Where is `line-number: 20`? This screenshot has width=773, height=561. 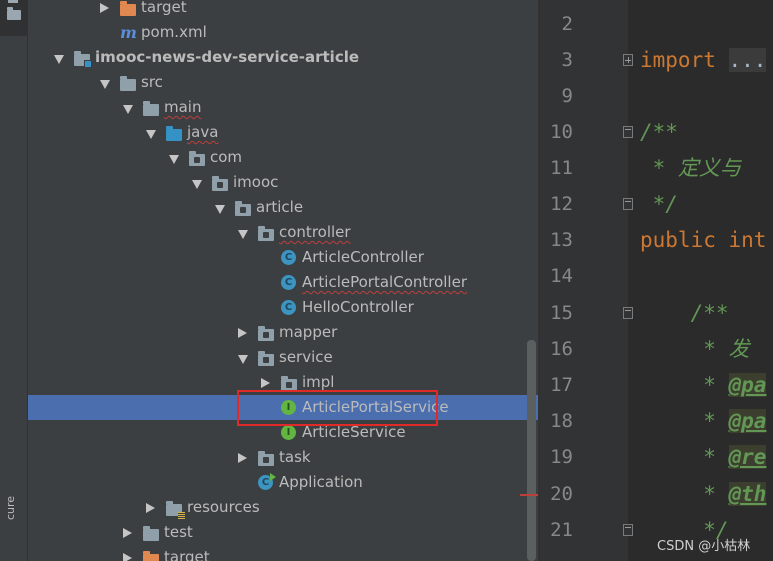 line-number: 20 is located at coordinates (561, 494).